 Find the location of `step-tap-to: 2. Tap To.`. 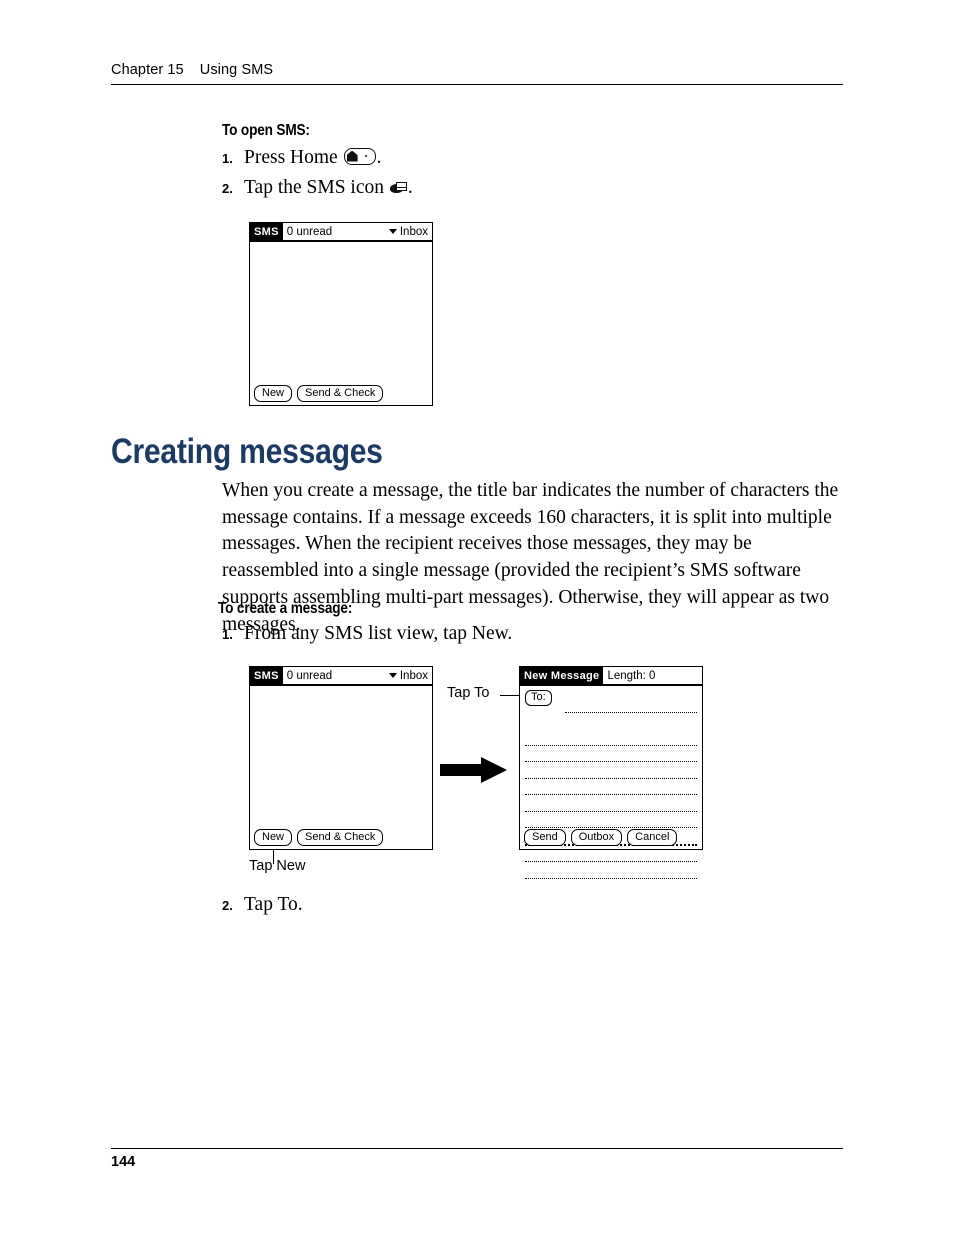

step-tap-to: 2. Tap To. is located at coordinates (262, 905).